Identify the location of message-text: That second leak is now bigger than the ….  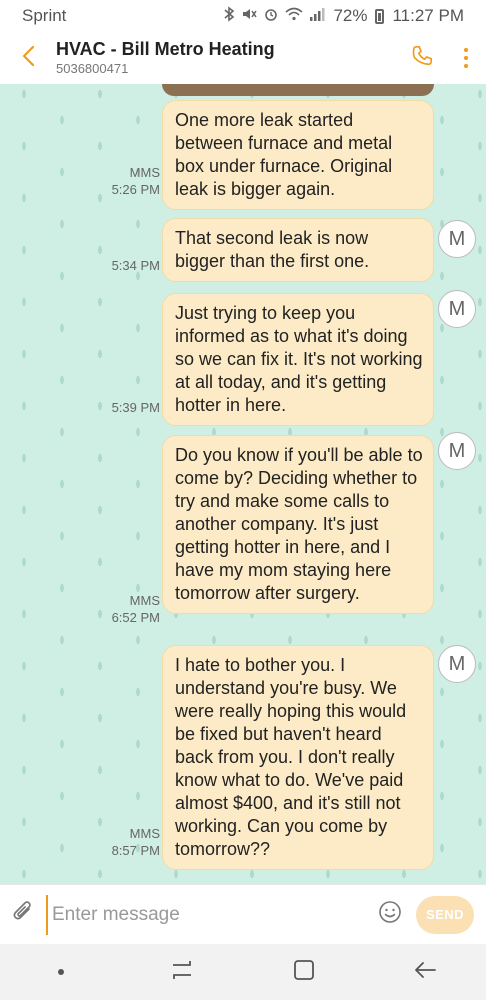
(272, 249).